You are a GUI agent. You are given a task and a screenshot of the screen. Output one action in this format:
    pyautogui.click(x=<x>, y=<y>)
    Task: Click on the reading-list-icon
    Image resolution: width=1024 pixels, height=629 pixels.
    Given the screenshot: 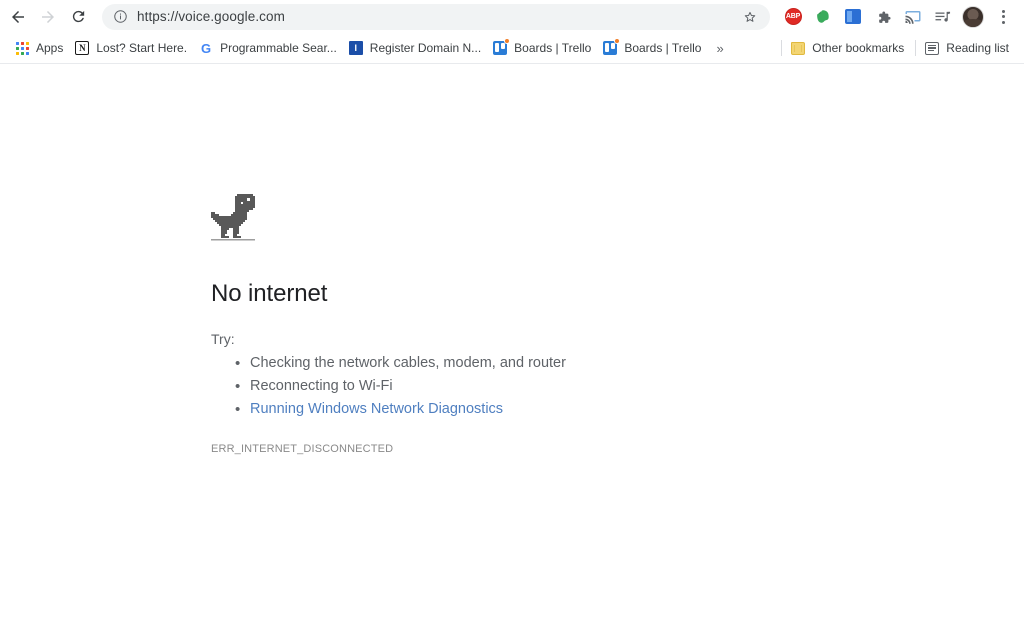 What is the action you would take?
    pyautogui.click(x=932, y=48)
    